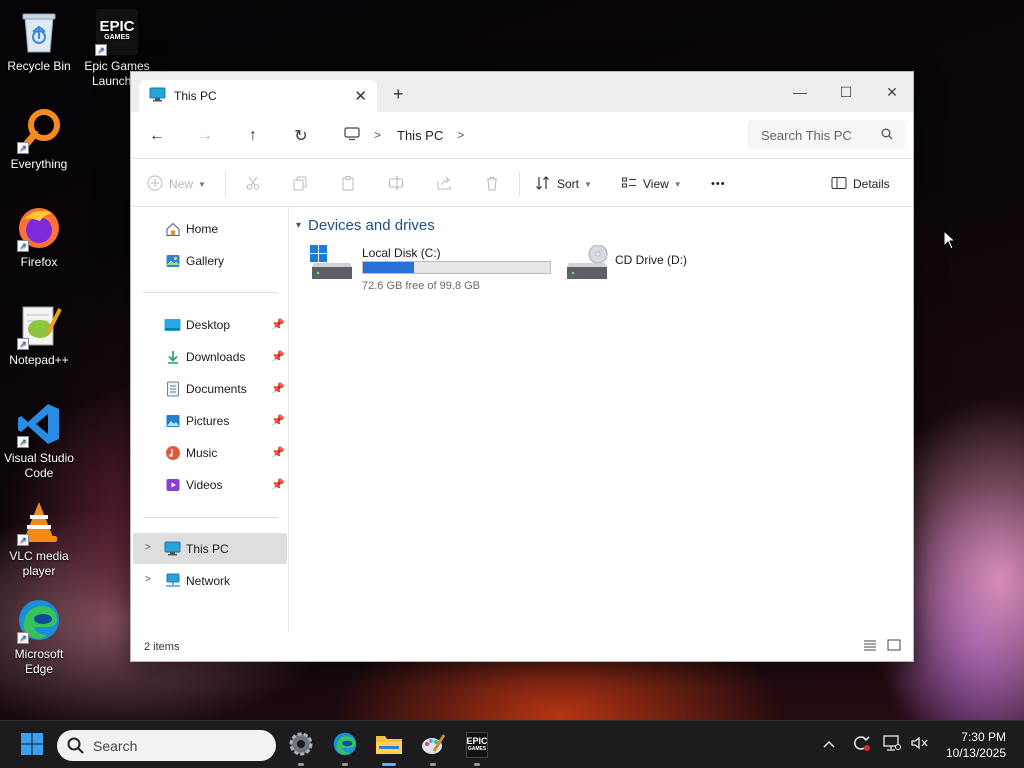  Describe the element at coordinates (205, 136) in the screenshot. I see `forward-button: →` at that location.